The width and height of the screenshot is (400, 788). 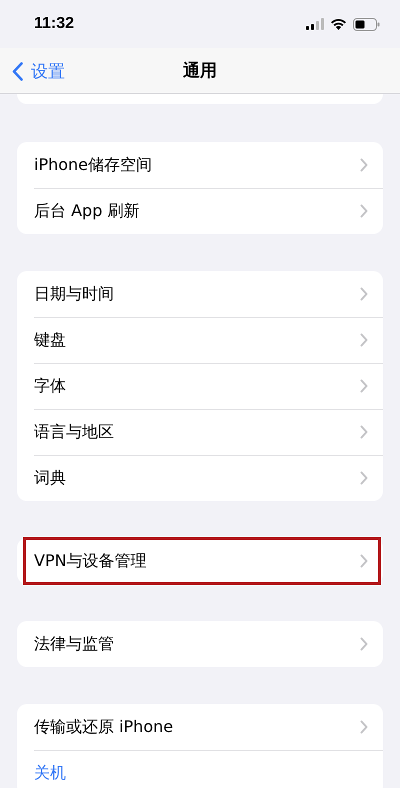 I want to click on settings-row: iPhone储存空间, so click(x=200, y=165).